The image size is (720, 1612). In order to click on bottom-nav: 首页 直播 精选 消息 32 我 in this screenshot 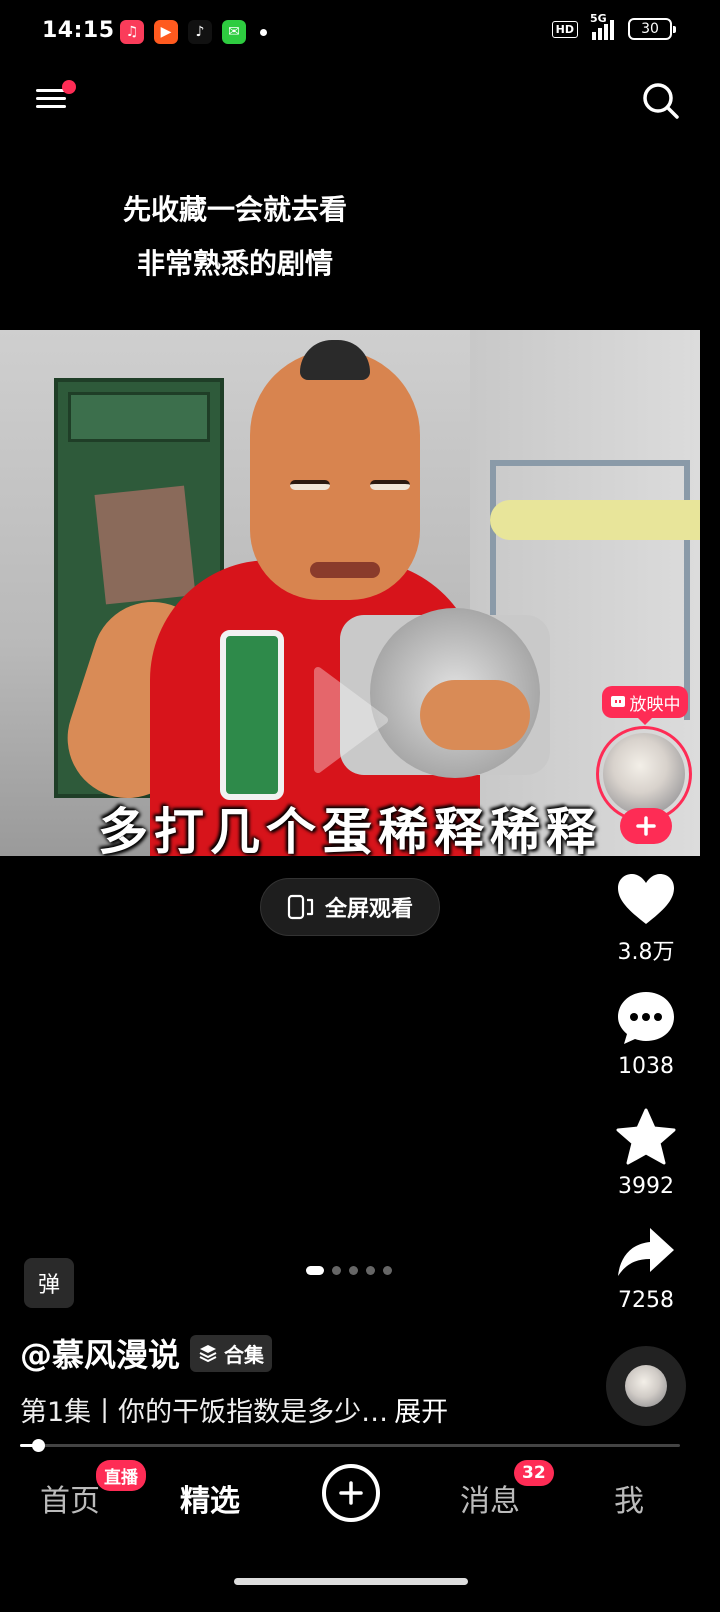, I will do `click(360, 1503)`.